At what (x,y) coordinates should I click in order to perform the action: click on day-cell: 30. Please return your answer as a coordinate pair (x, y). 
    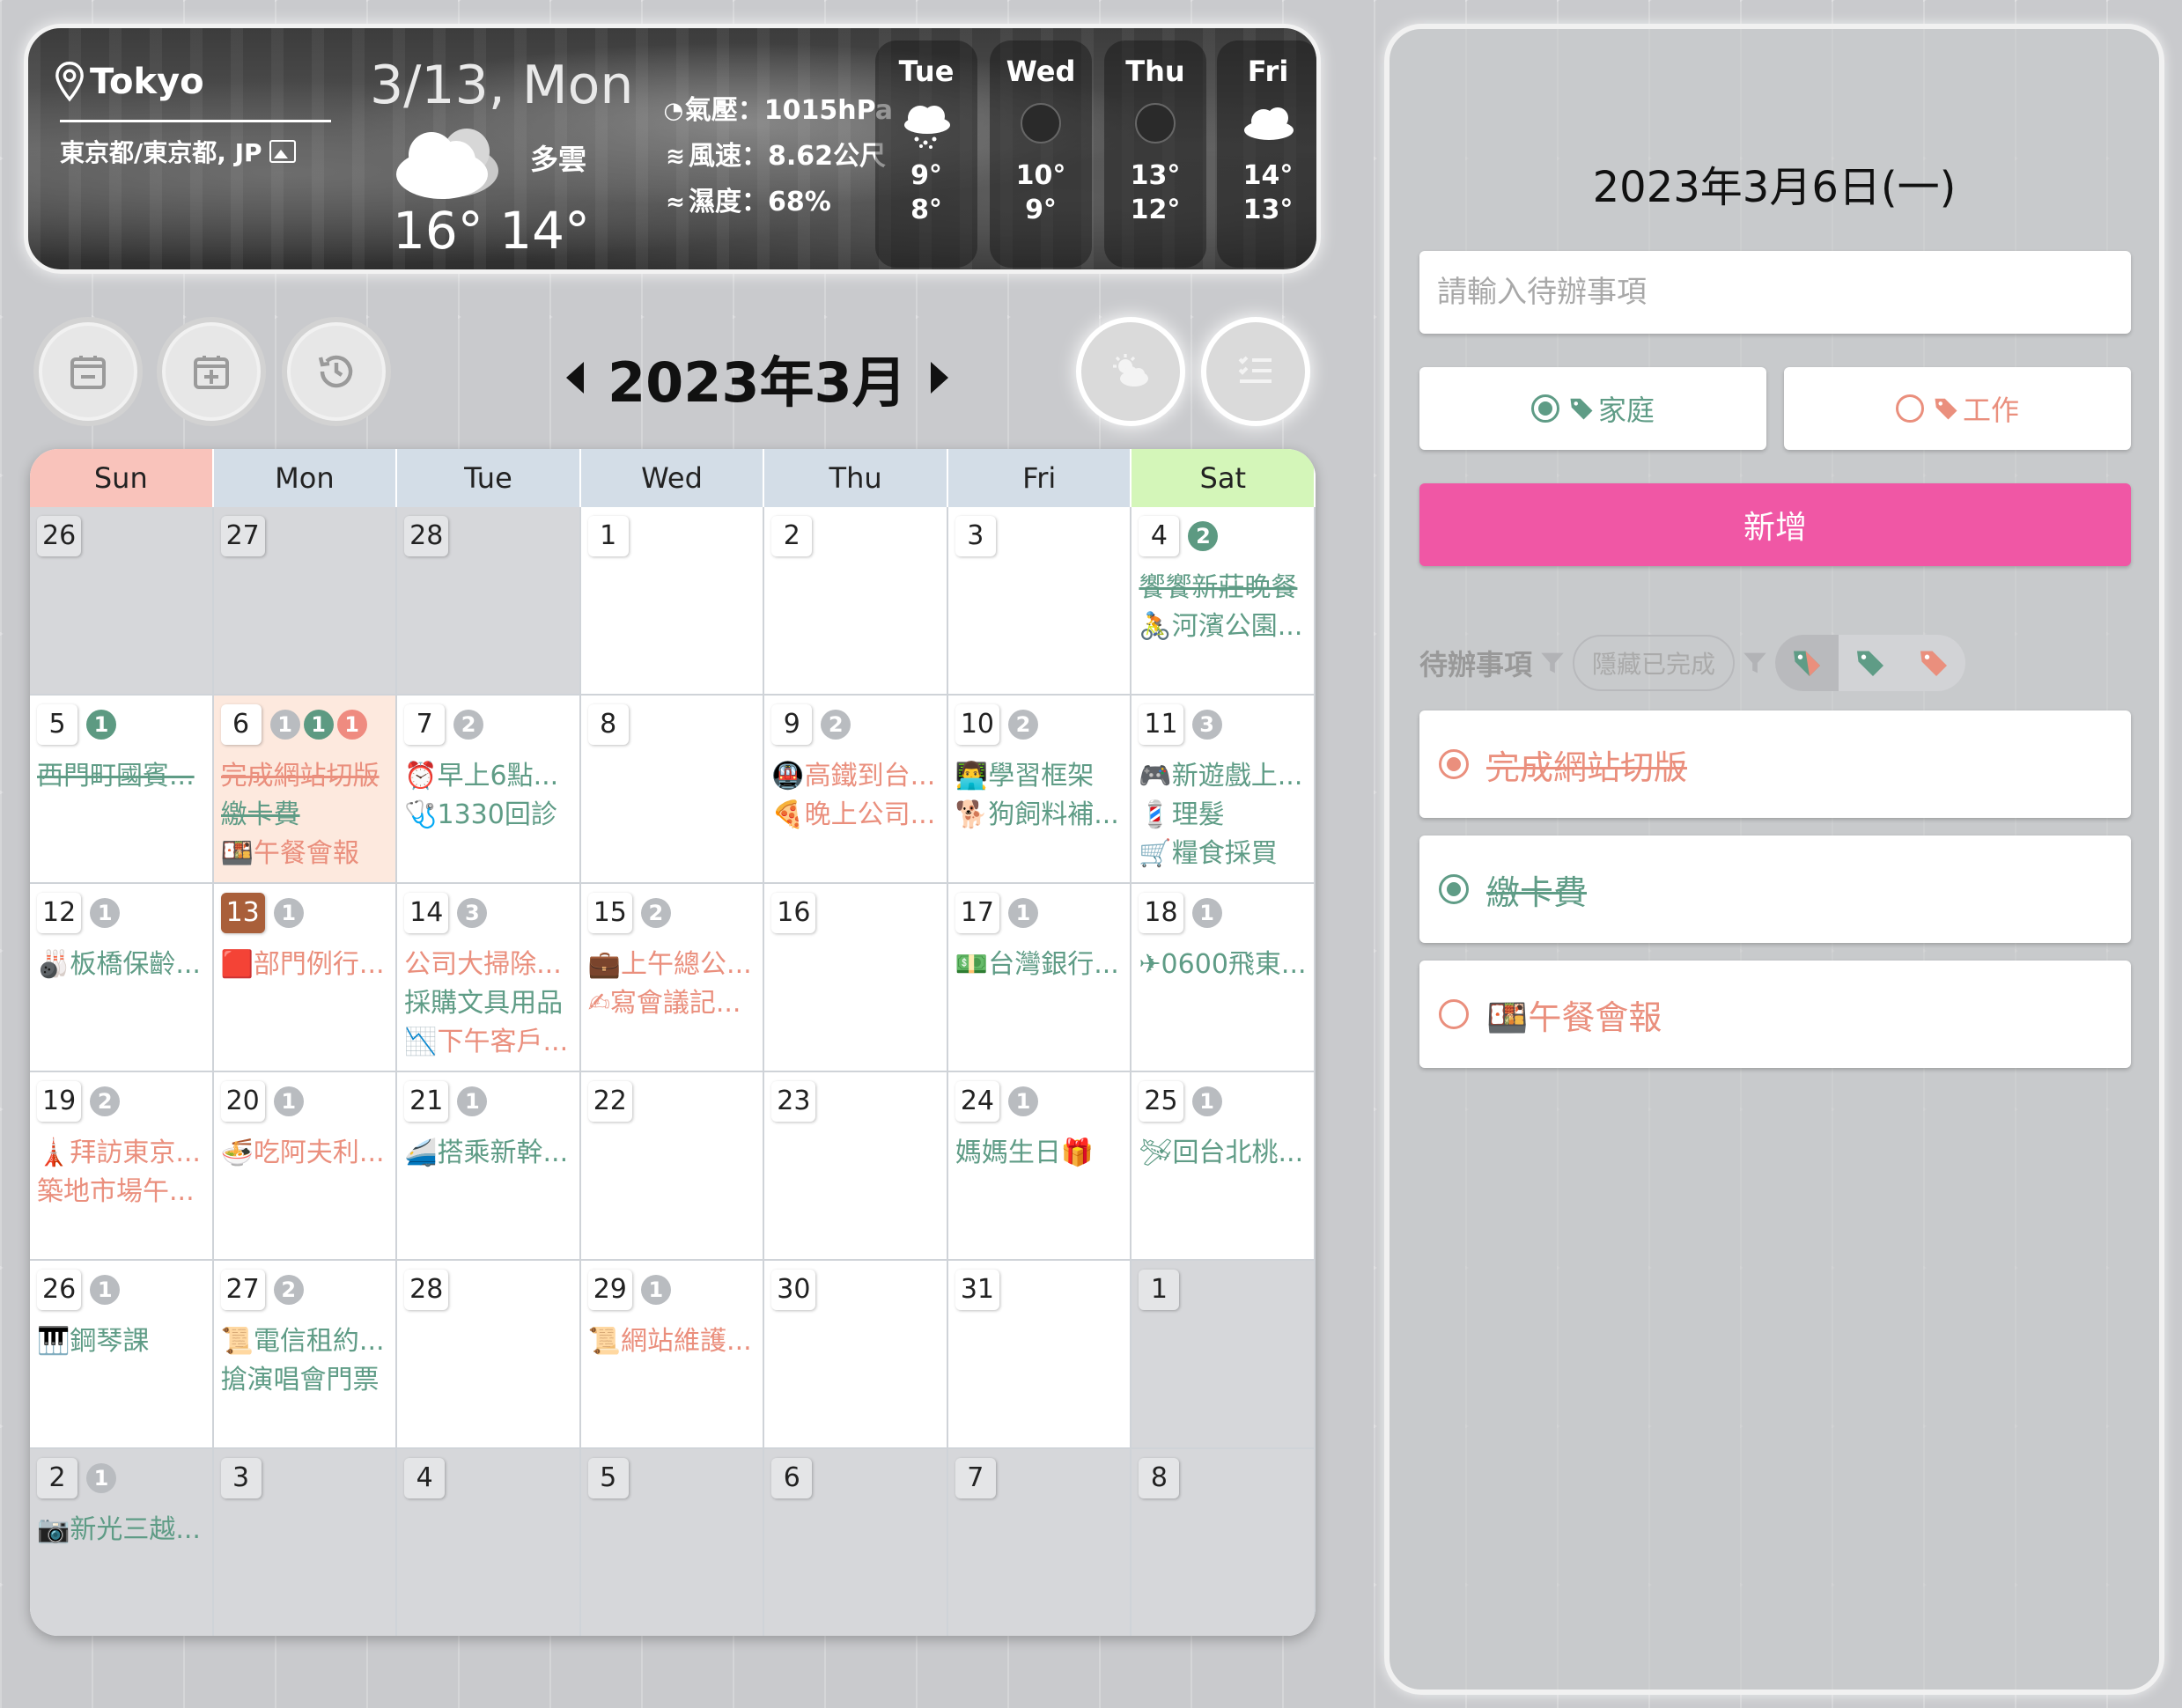
    Looking at the image, I should click on (856, 1355).